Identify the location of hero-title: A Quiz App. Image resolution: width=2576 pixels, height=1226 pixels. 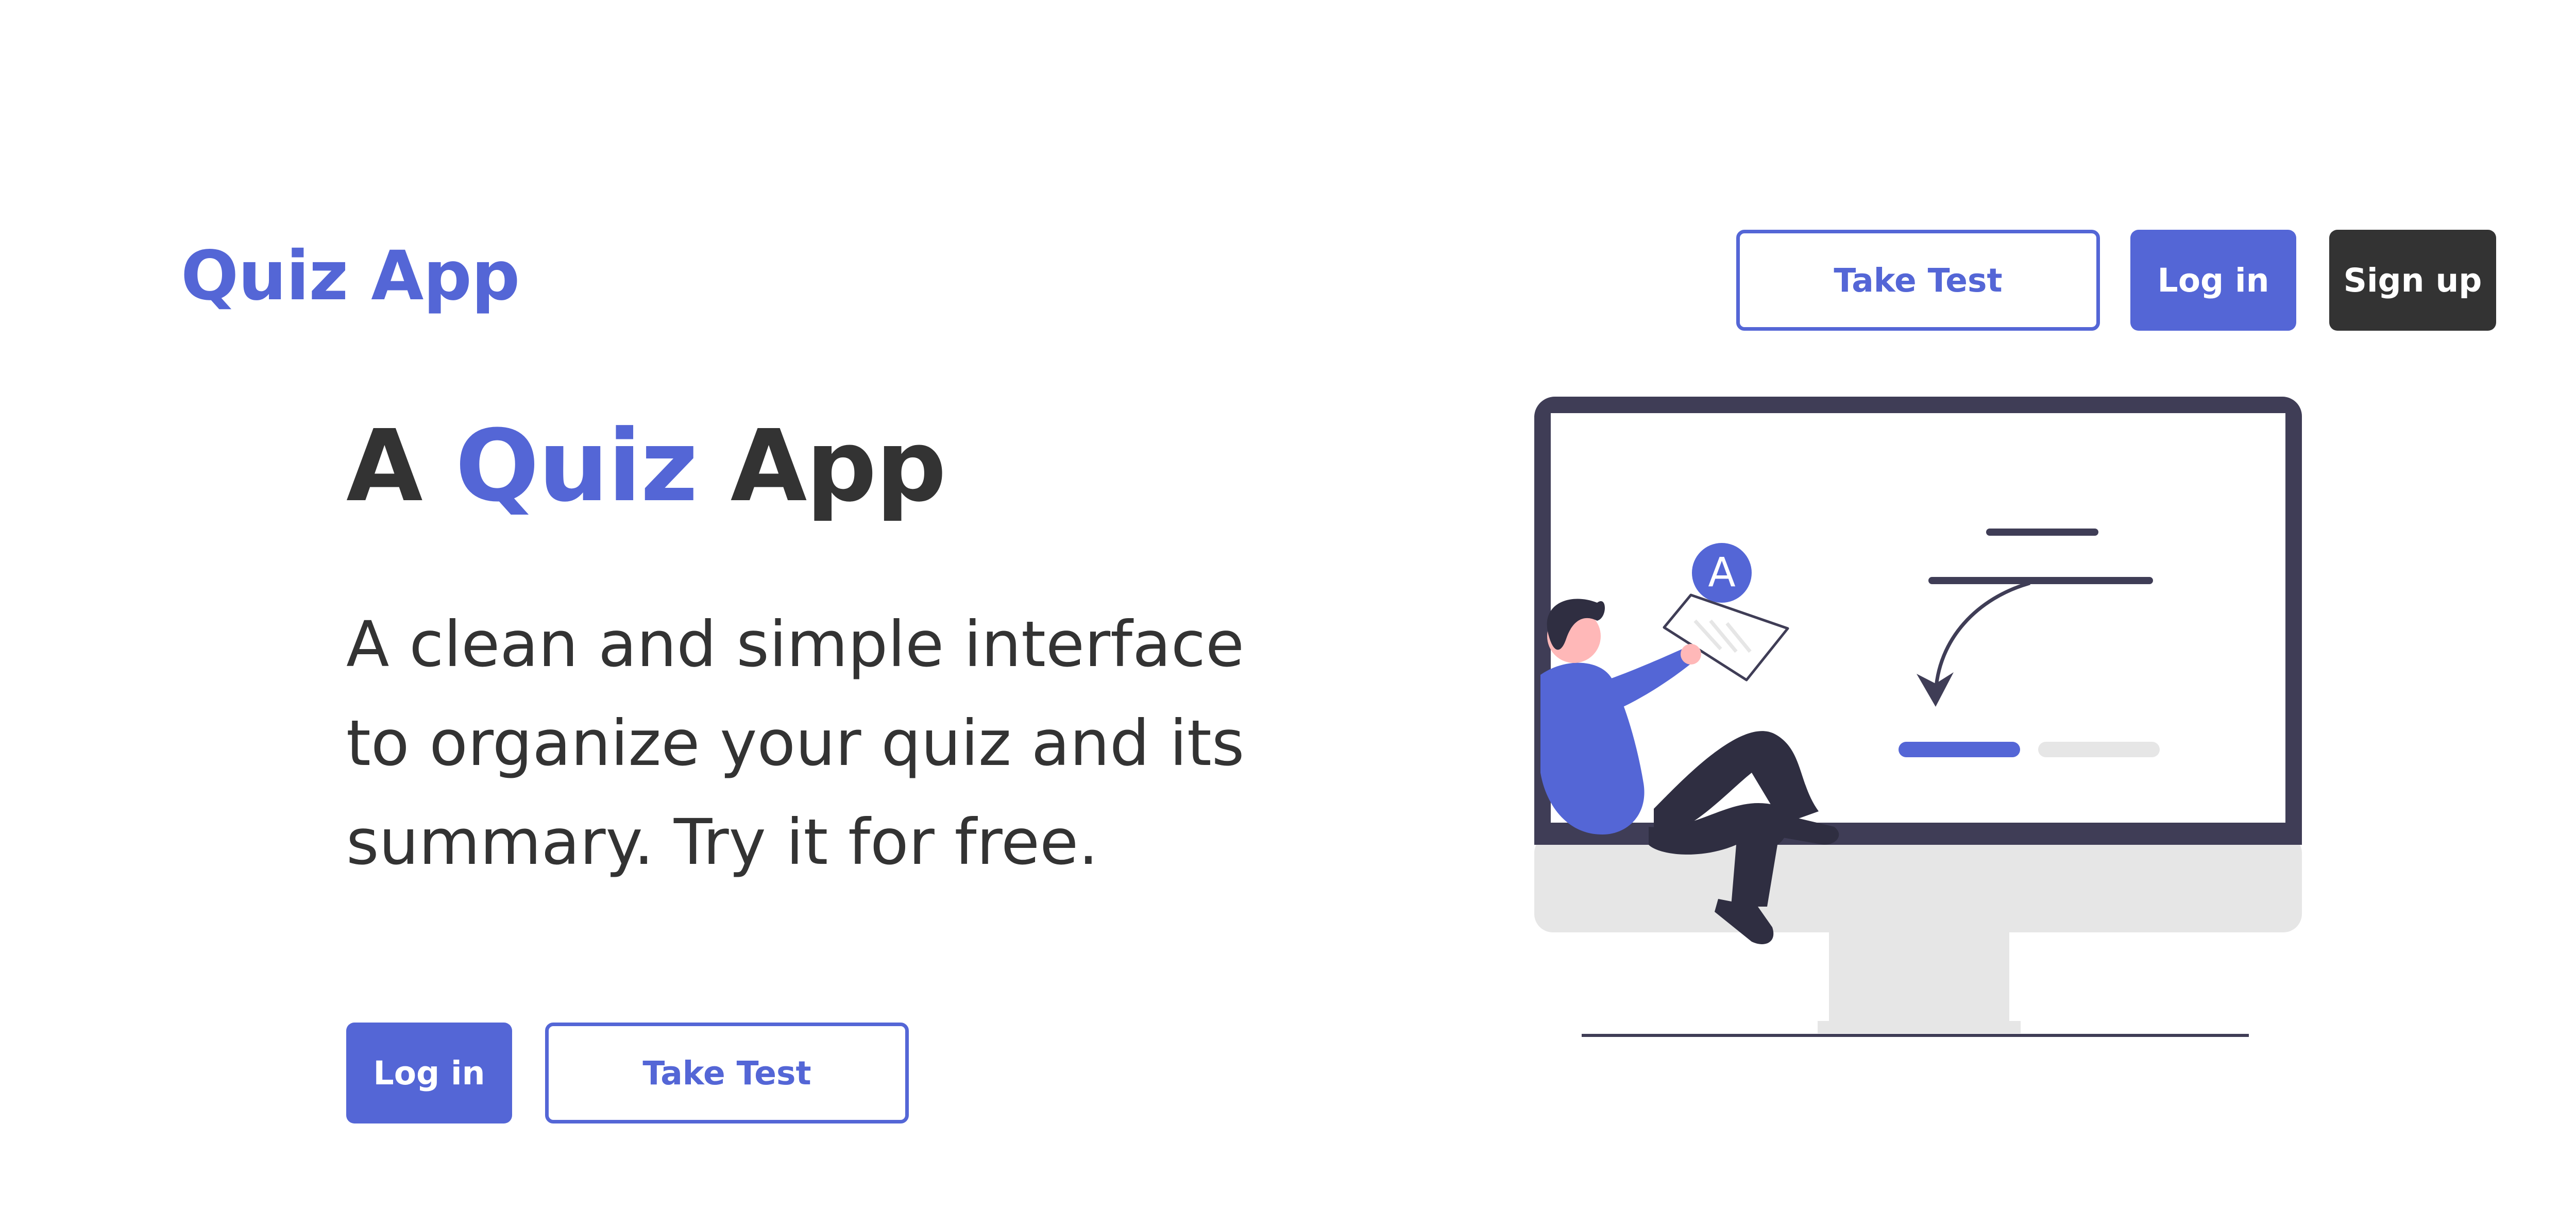
(646, 467).